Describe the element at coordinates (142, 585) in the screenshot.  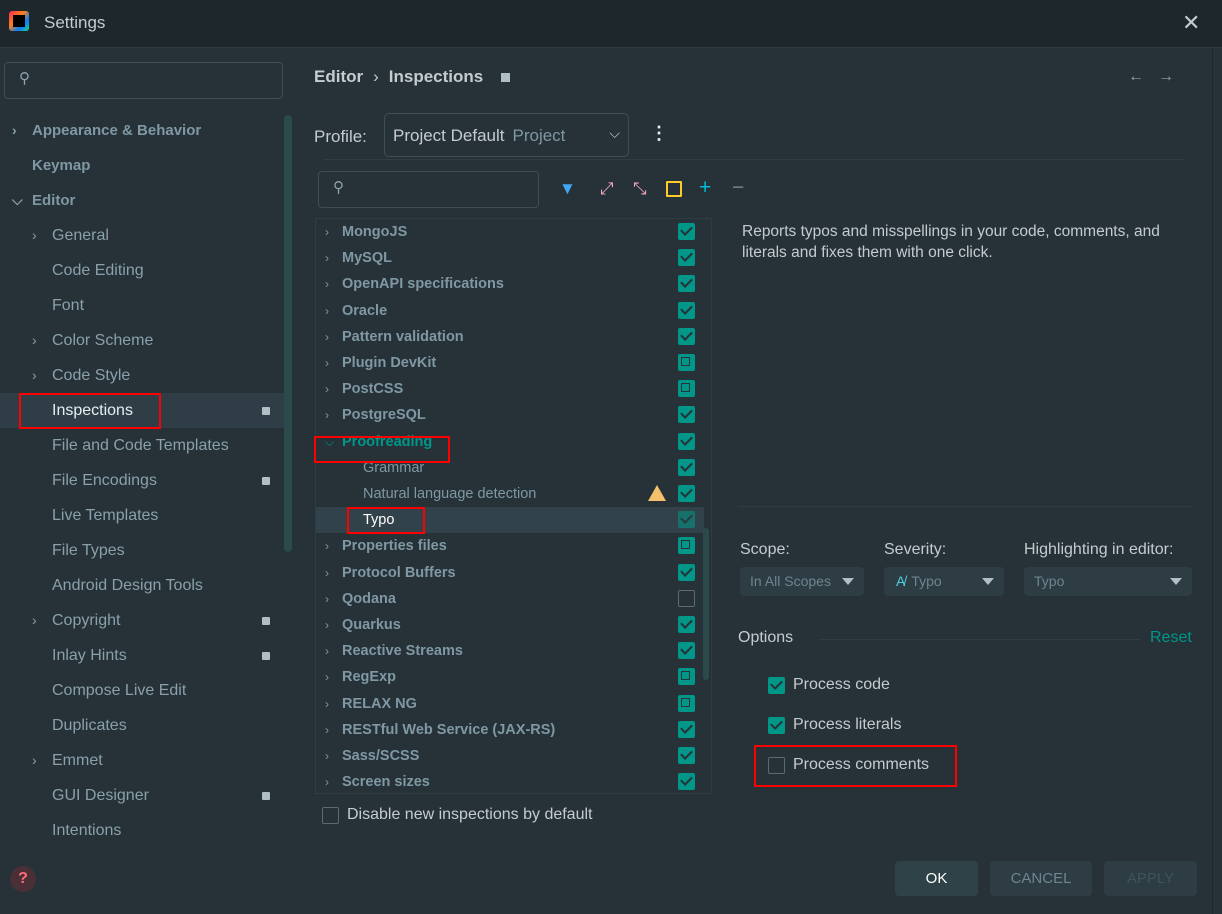
I see `sidebar-item-android-design-tools: Android Design Tools` at that location.